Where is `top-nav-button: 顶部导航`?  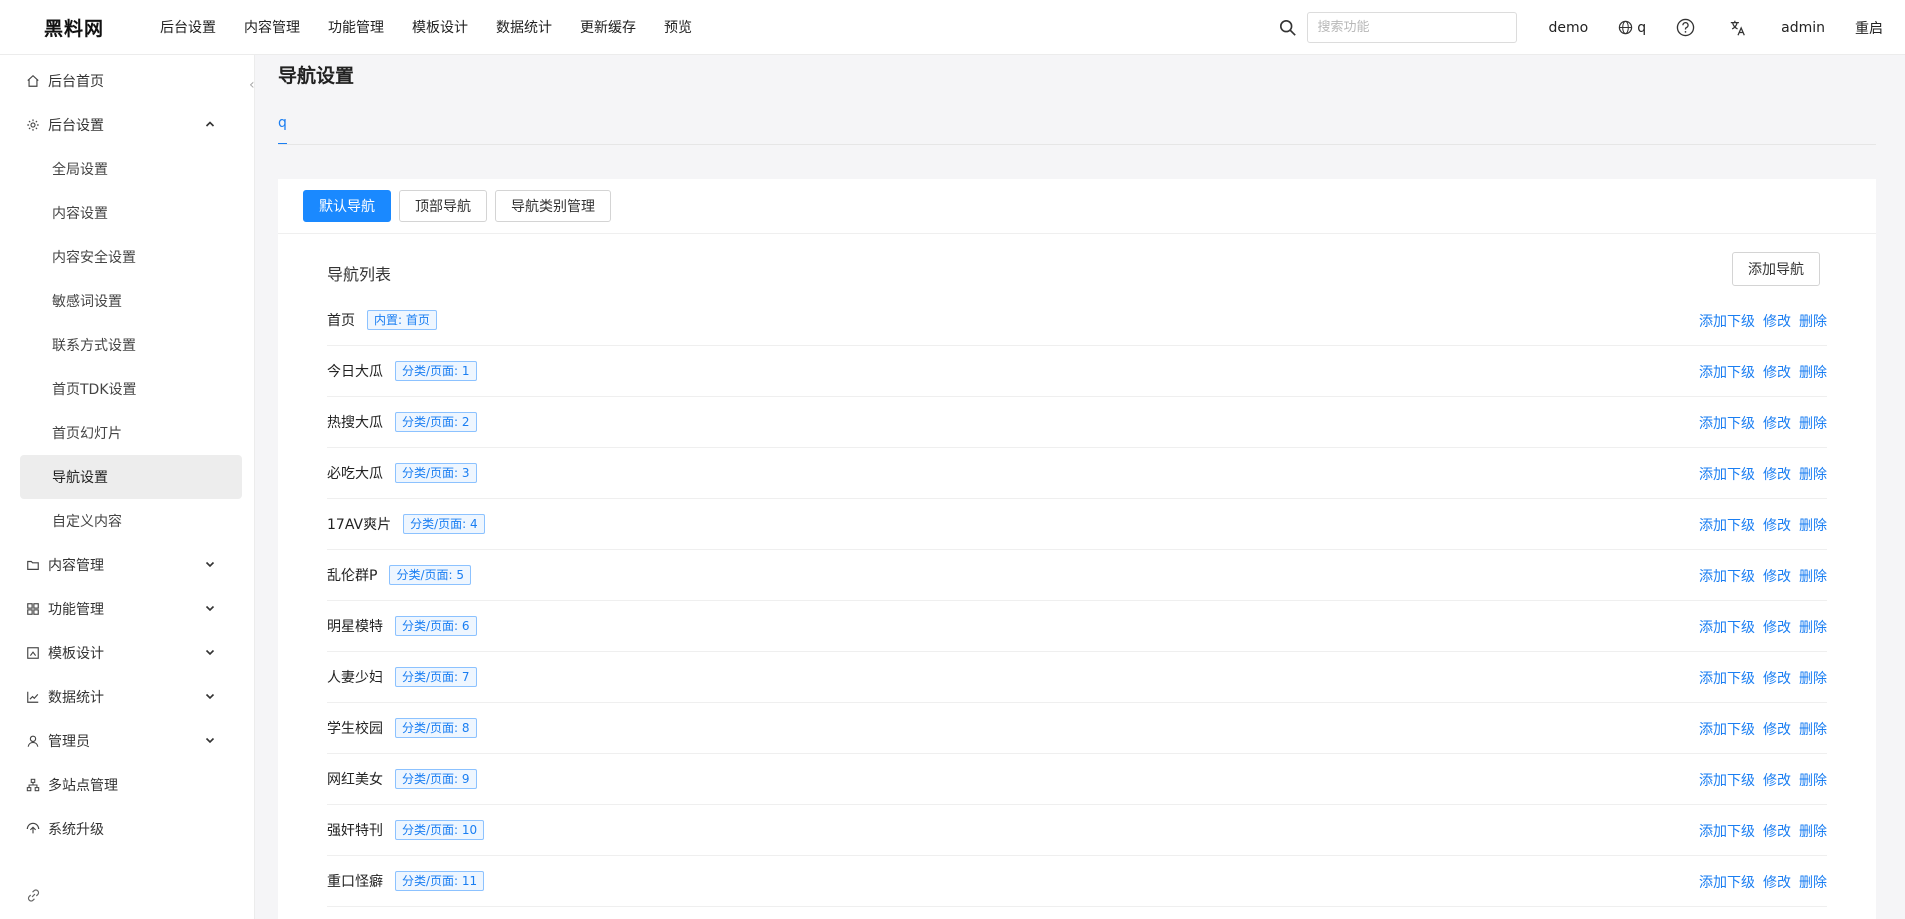
top-nav-button: 顶部导航 is located at coordinates (443, 206).